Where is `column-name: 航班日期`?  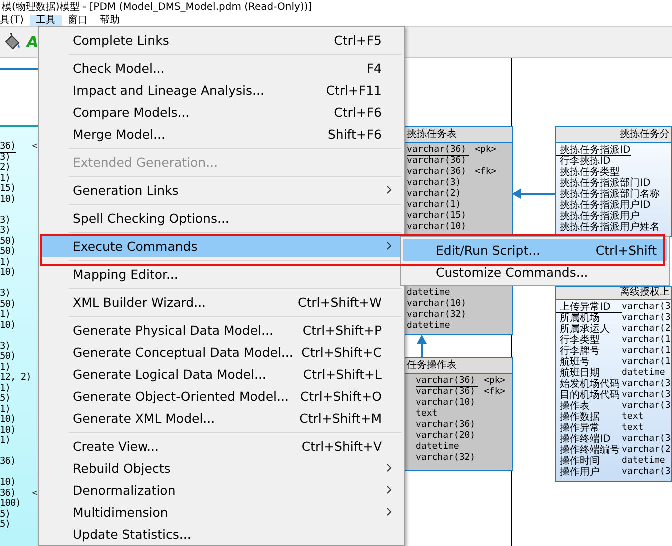
column-name: 航班日期 is located at coordinates (580, 373).